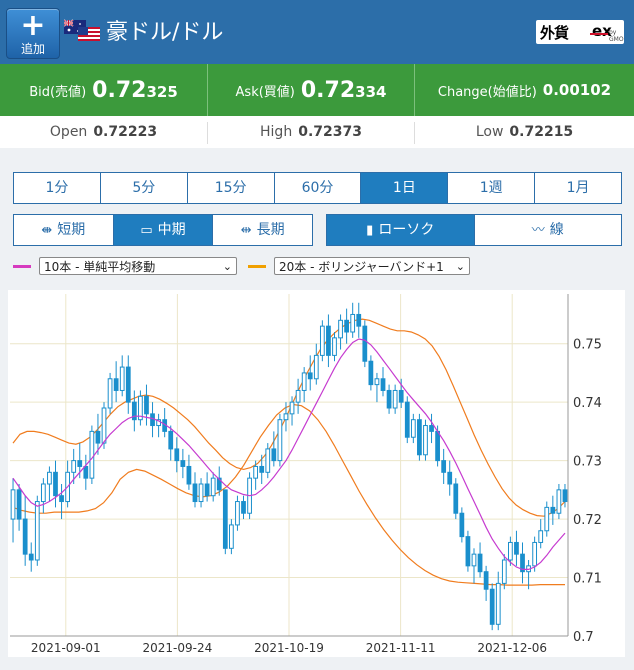 This screenshot has width=634, height=670. Describe the element at coordinates (231, 188) in the screenshot. I see `timeframe-15min: 15分` at that location.